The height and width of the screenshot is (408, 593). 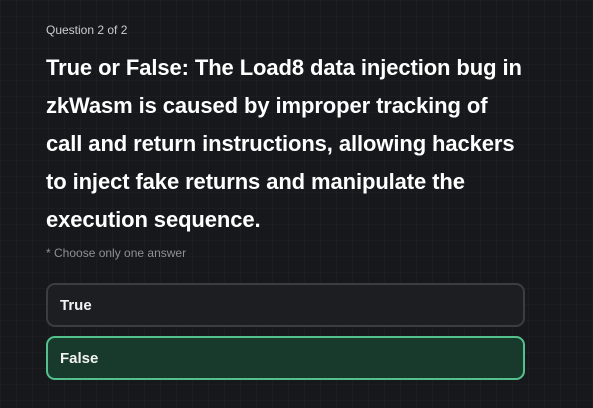 I want to click on answer-hint: * Choose only one answer, so click(x=116, y=253).